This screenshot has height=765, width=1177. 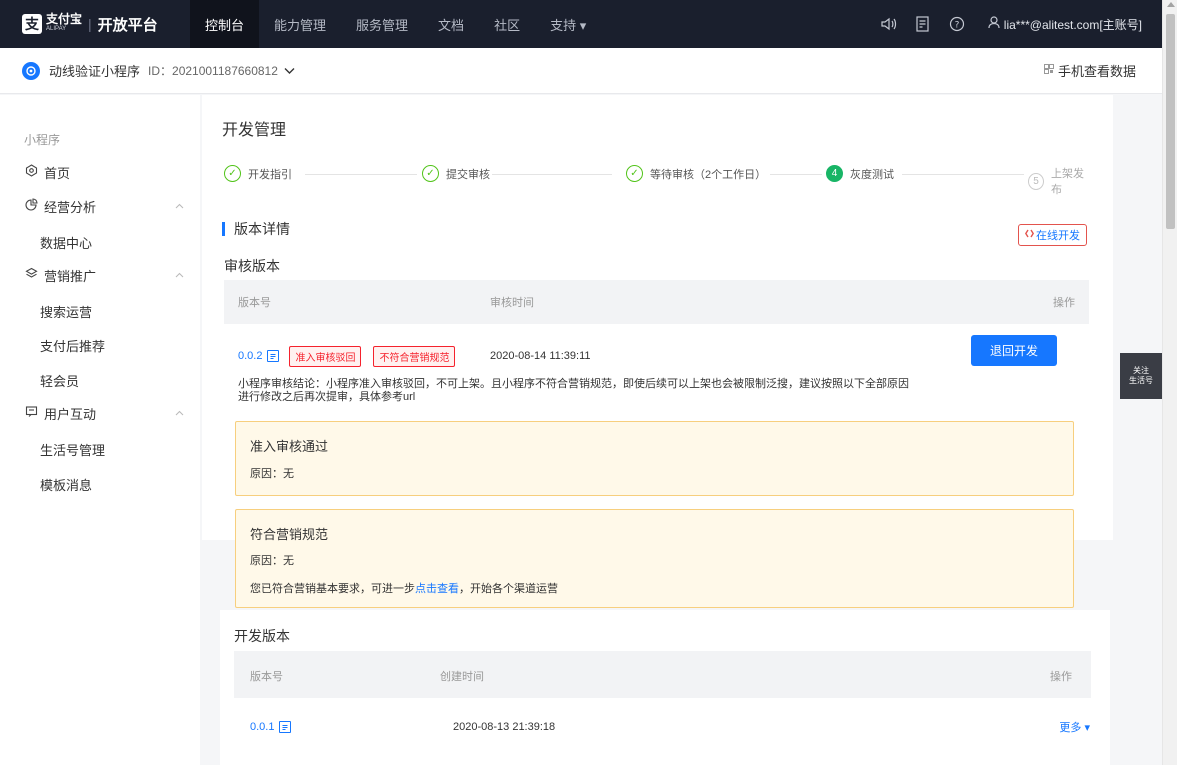 What do you see at coordinates (581, 71) in the screenshot?
I see `app-header: 动线验证小程序 ID：2021001187660812 手机查看数据` at bounding box center [581, 71].